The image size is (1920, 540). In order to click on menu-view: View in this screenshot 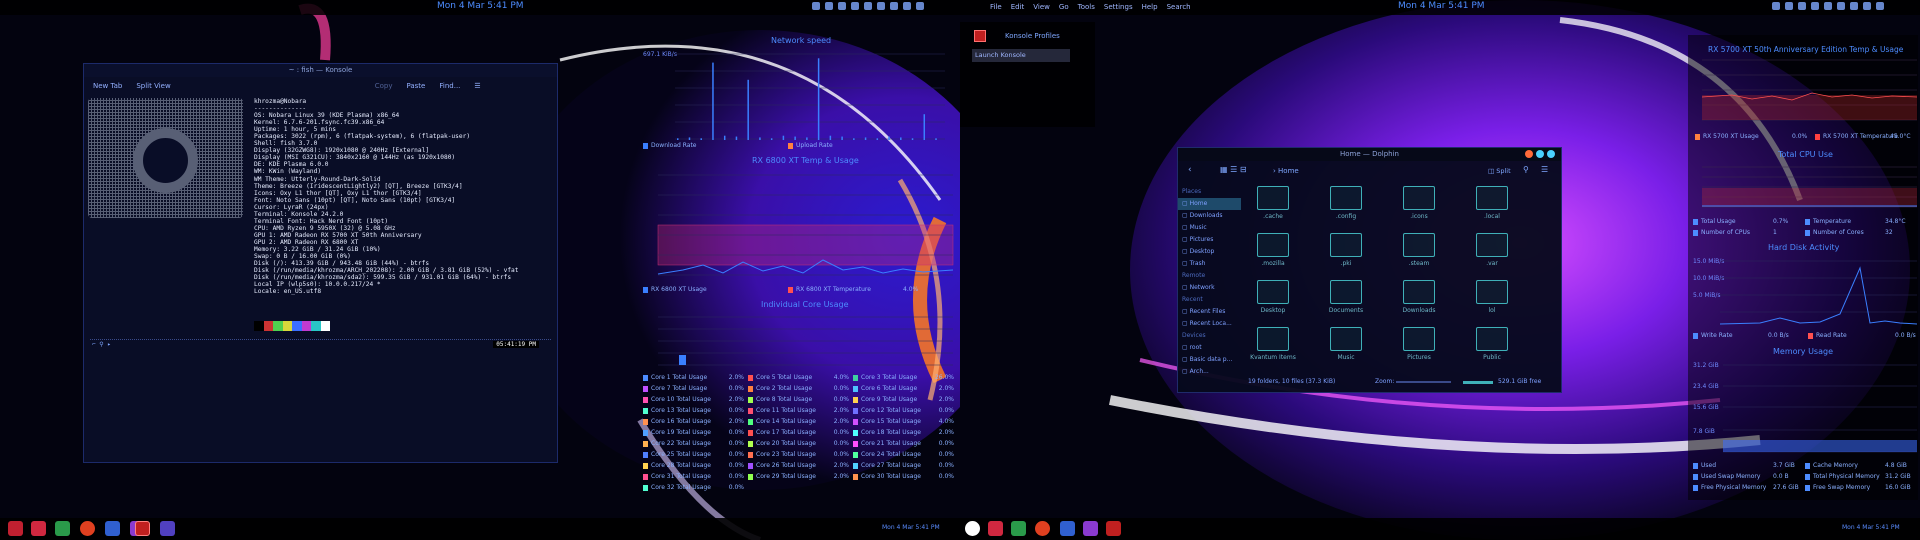, I will do `click(1041, 7)`.